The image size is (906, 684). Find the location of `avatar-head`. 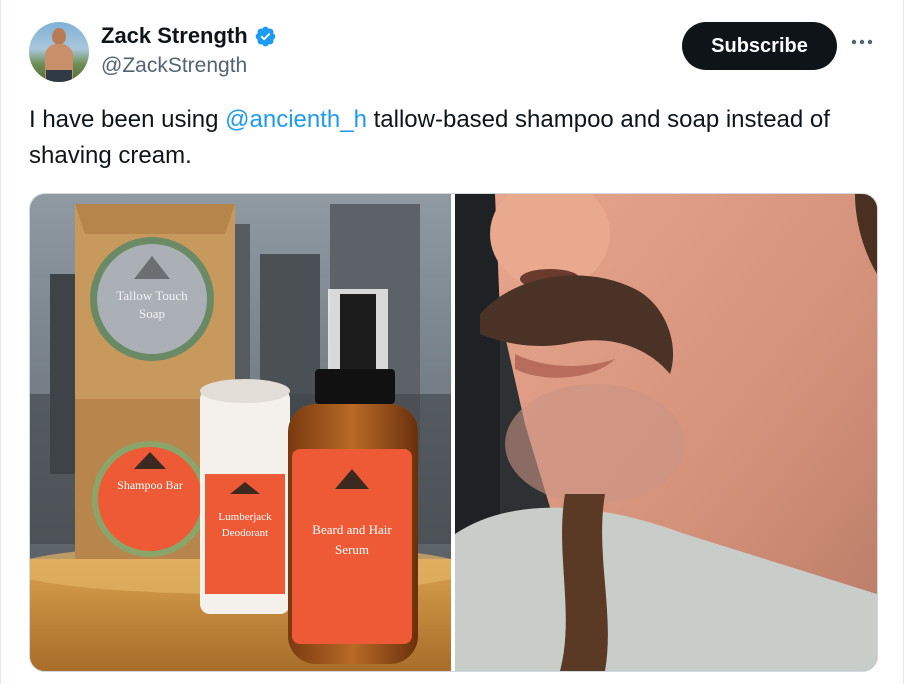

avatar-head is located at coordinates (59, 36).